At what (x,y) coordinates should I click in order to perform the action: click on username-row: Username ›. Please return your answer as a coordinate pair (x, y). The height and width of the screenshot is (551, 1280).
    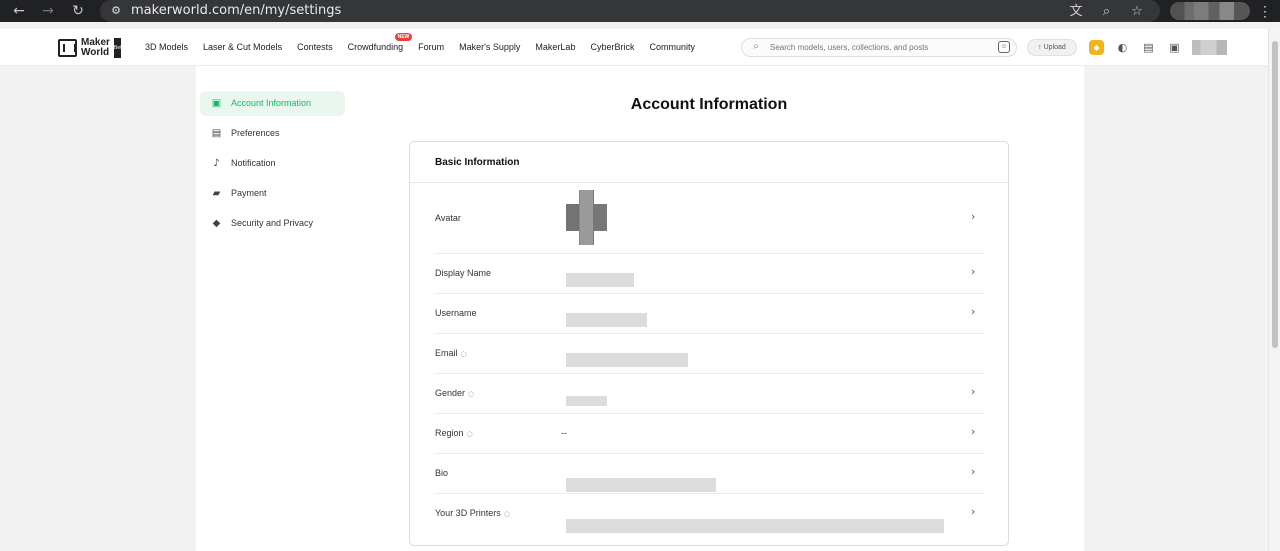
    Looking at the image, I should click on (709, 314).